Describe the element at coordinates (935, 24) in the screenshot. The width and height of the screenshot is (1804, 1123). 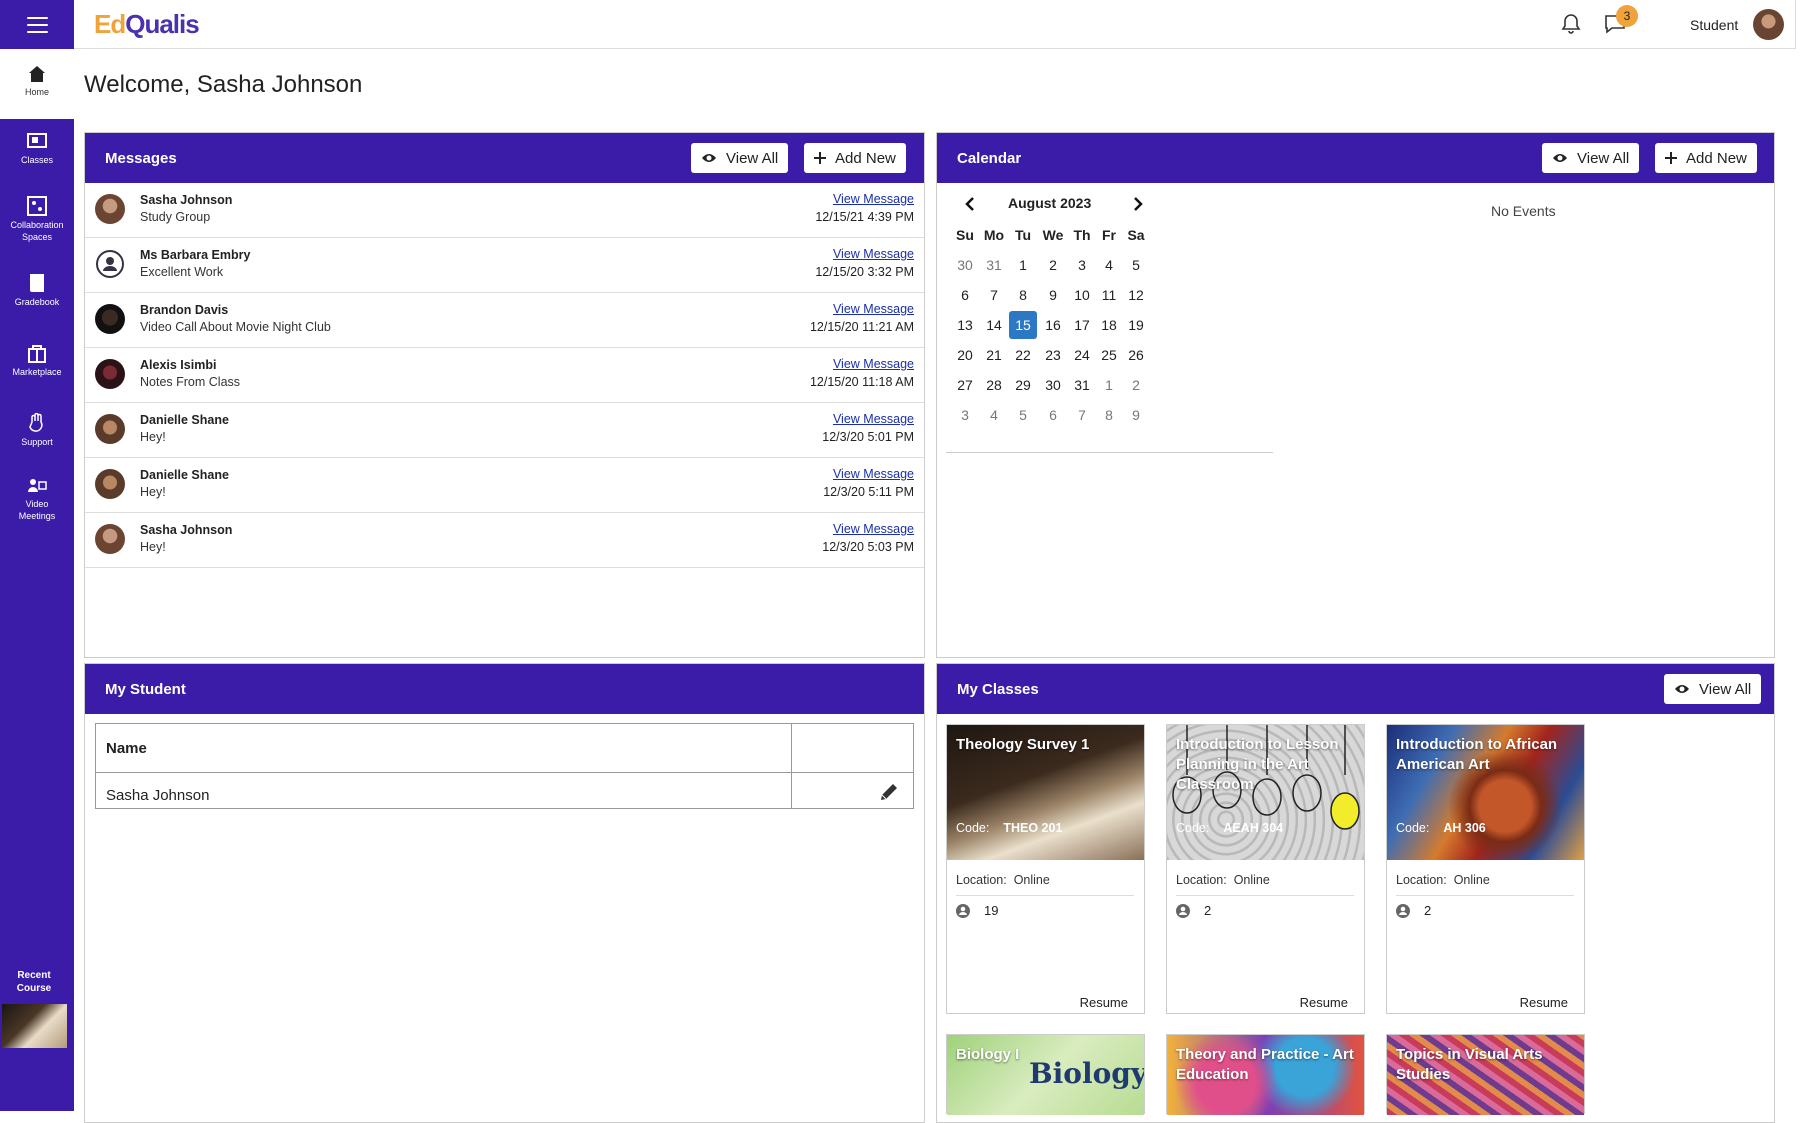
I see `top-bar: EdQualis 3 Student` at that location.